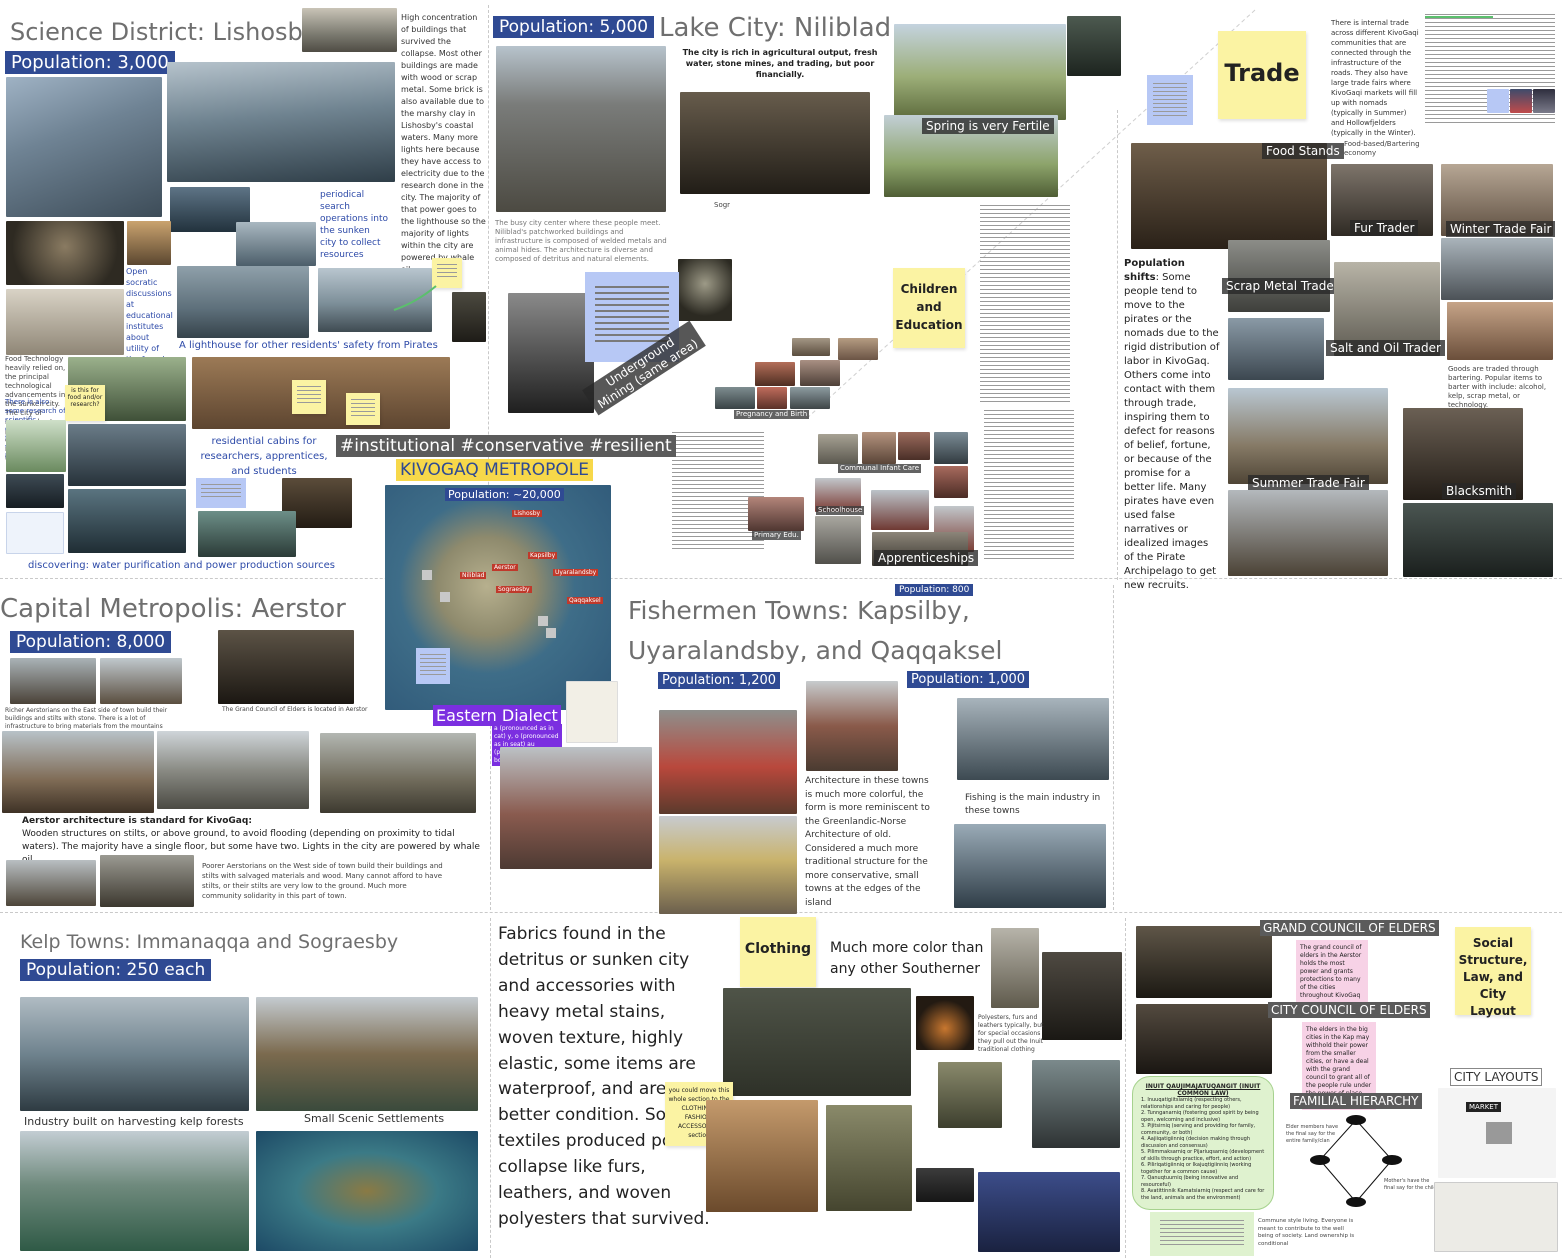 Image resolution: width=1562 pixels, height=1259 pixels. What do you see at coordinates (1082, 996) in the screenshot?
I see `clothing-photo-portrait` at bounding box center [1082, 996].